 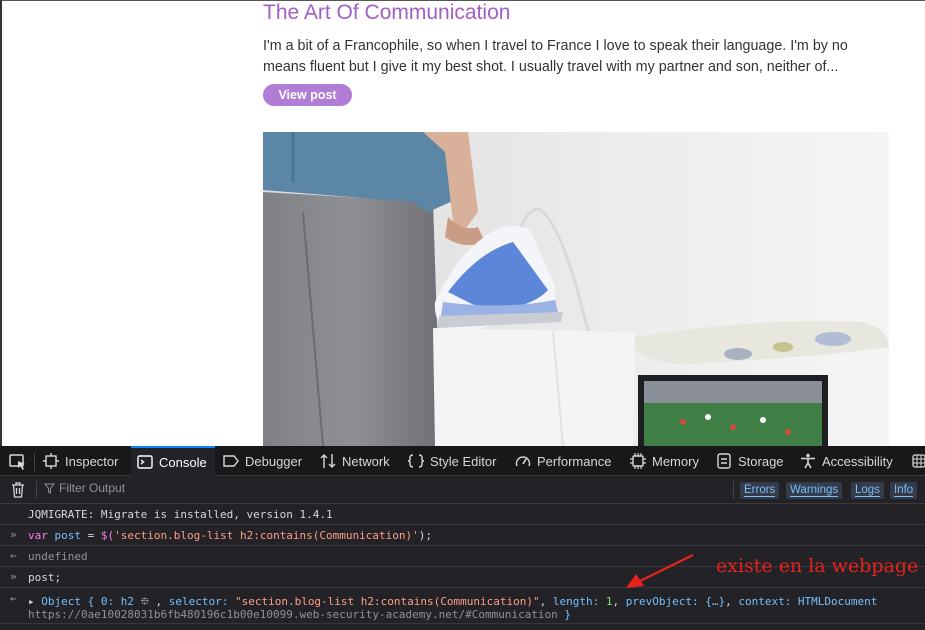 What do you see at coordinates (724, 461) in the screenshot?
I see `storage-icon` at bounding box center [724, 461].